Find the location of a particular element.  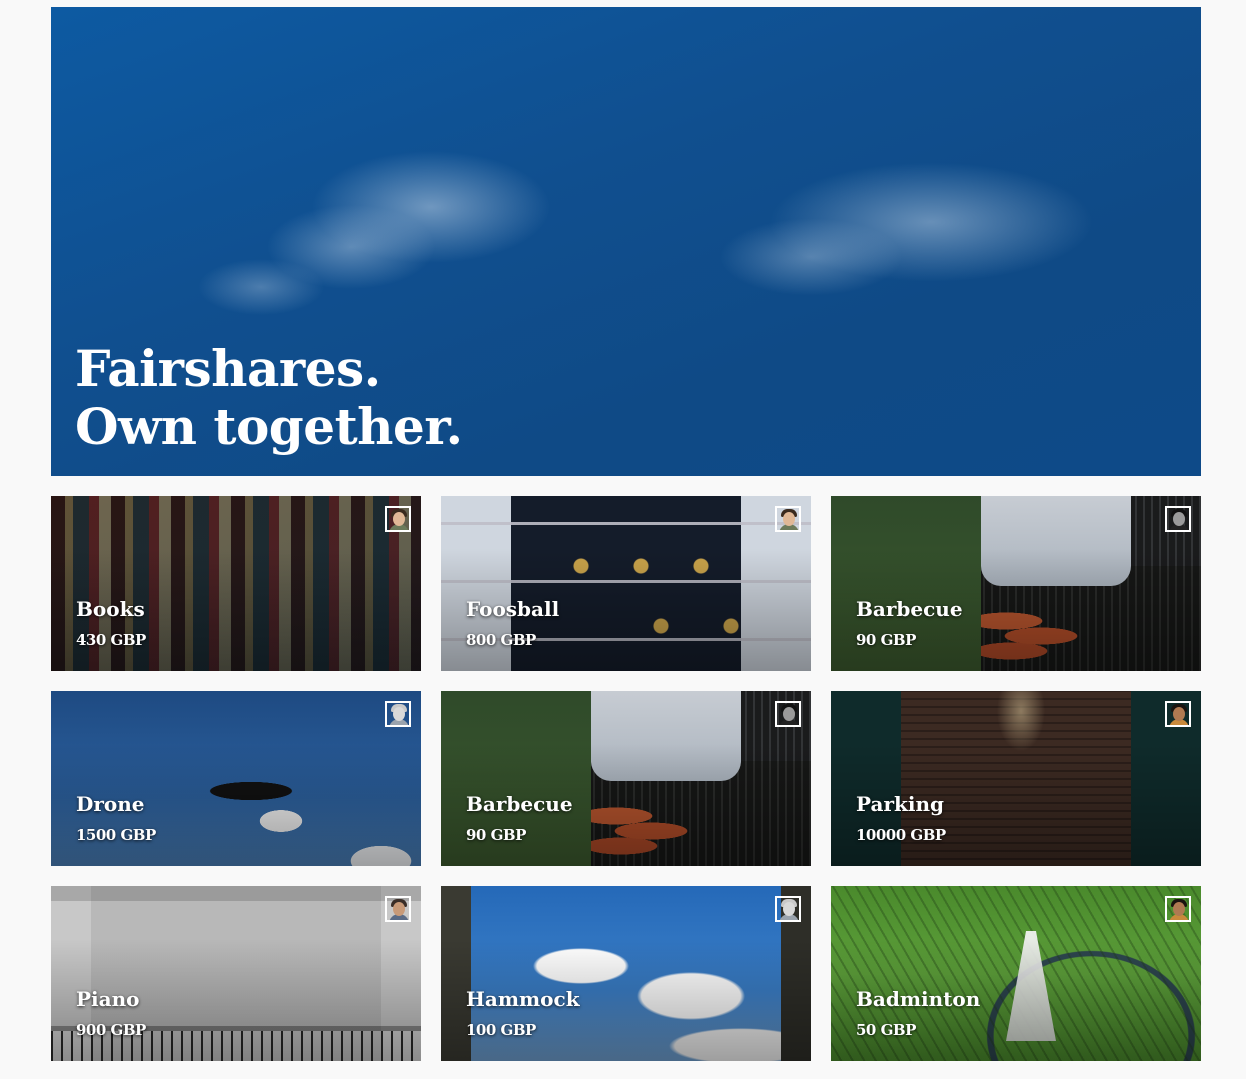

hero-title: Fairshares. Own together. is located at coordinates (269, 398).